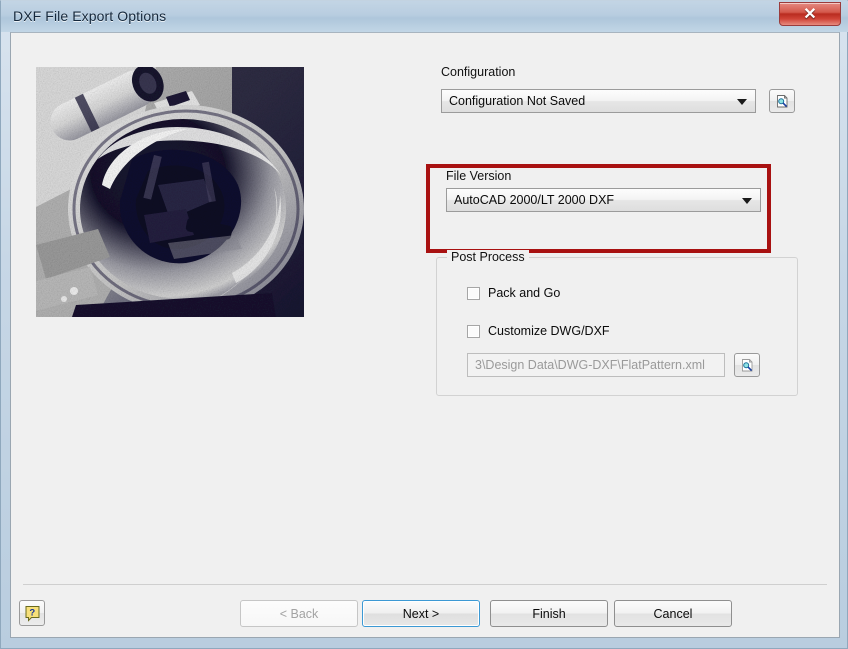 The width and height of the screenshot is (848, 649). Describe the element at coordinates (425, 584) in the screenshot. I see `footer-separator` at that location.